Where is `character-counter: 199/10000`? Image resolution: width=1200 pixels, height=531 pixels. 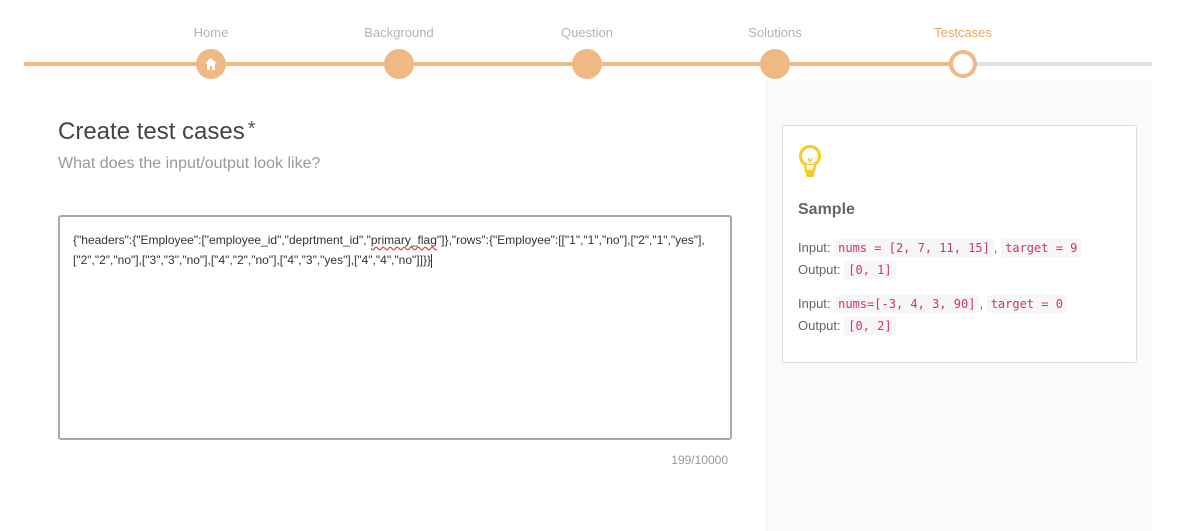
character-counter: 199/10000 is located at coordinates (699, 460).